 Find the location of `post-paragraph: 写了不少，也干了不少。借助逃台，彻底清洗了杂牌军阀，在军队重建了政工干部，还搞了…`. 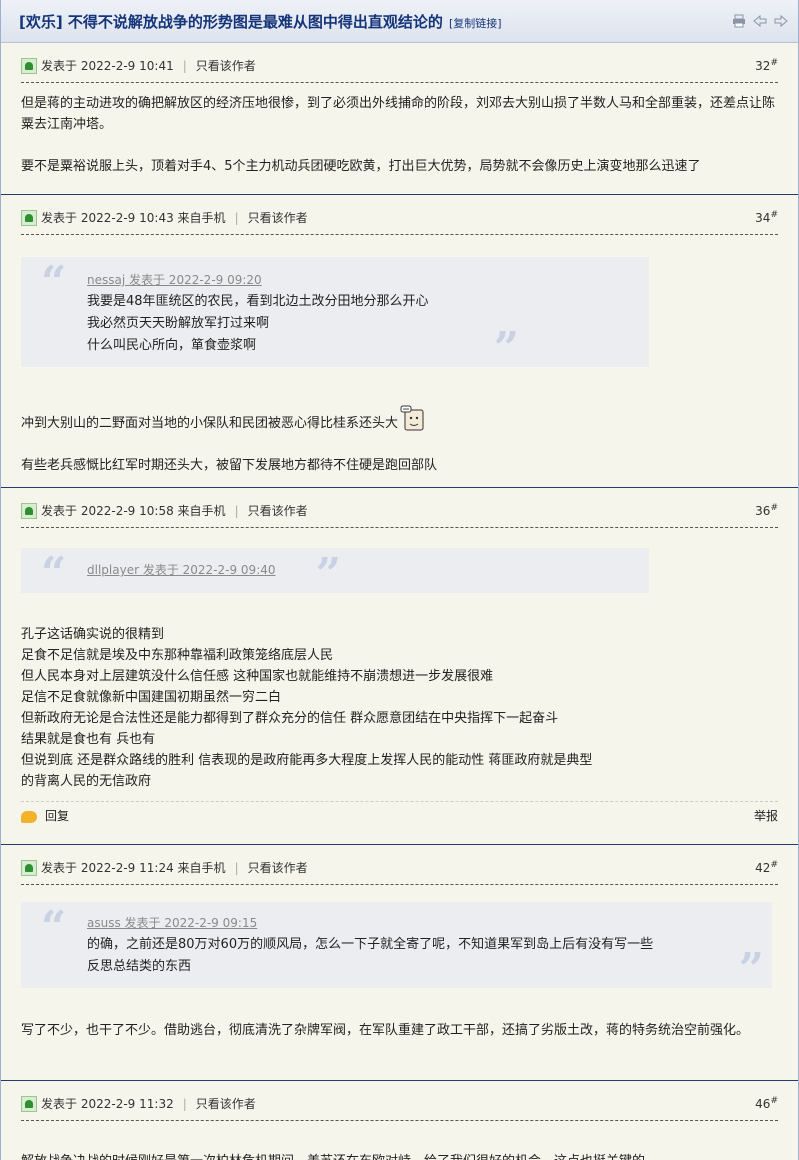

post-paragraph: 写了不少，也干了不少。借助逃台，彻底清洗了杂牌军阀，在军队重建了政工干部，还搞了… is located at coordinates (385, 1030).